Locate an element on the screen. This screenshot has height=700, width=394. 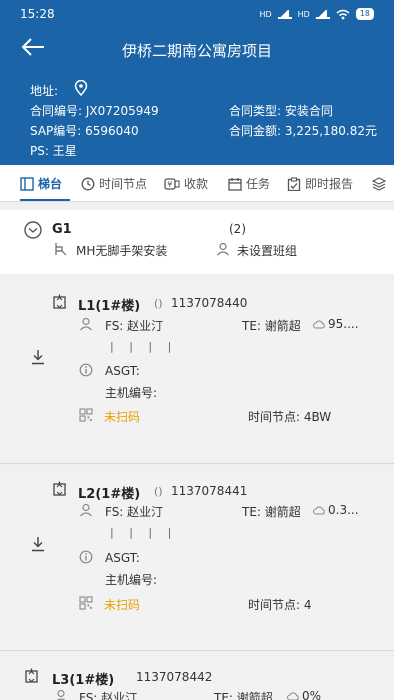
list-item: L3(1#楼) 1137078442 FS: 赵业汀 TE: 谢箭超 0% is located at coordinates (197, 679).